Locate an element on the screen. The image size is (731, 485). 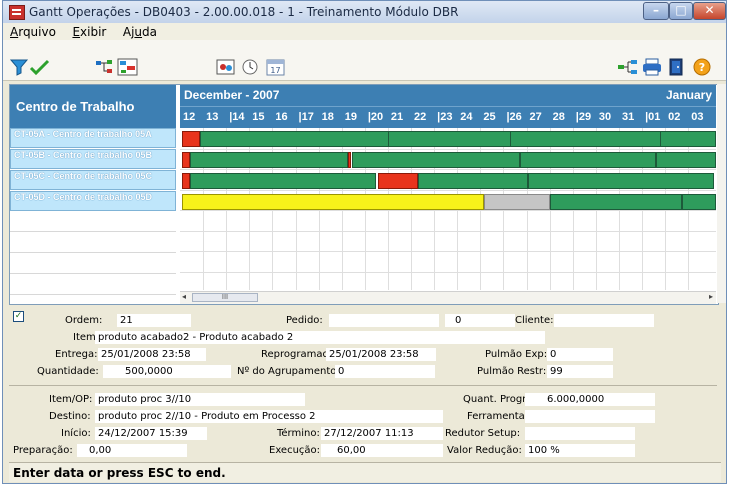
status-bar: Enter data or press ESC to end. is located at coordinates (365, 472).